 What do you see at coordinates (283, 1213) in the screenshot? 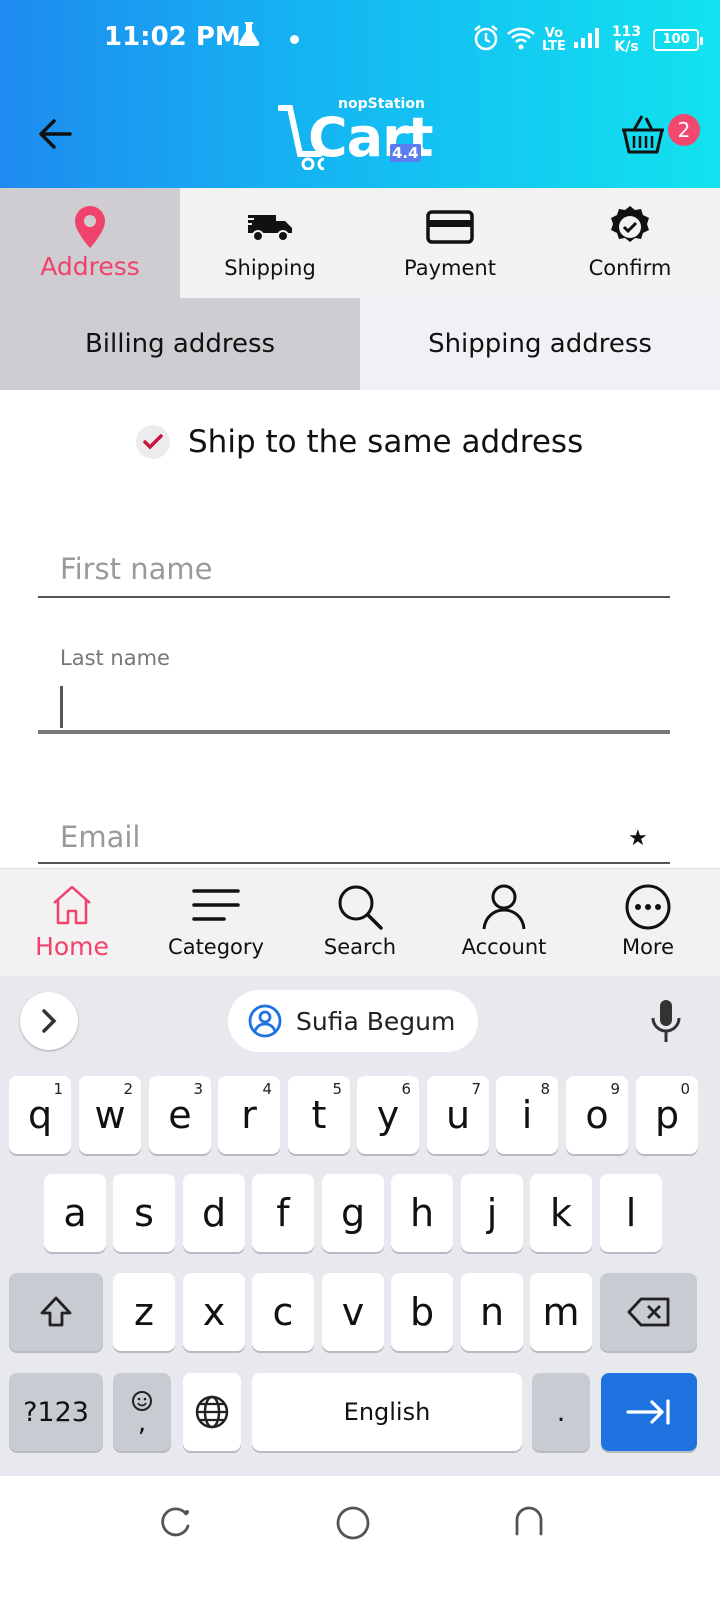
I see `key-f: f` at bounding box center [283, 1213].